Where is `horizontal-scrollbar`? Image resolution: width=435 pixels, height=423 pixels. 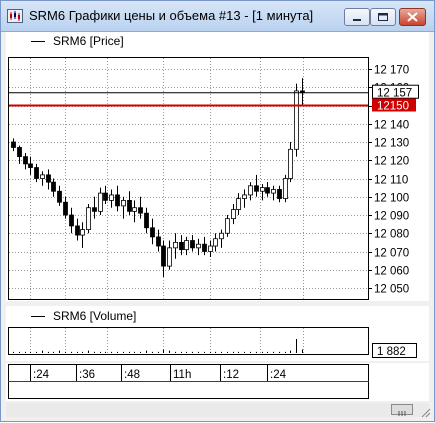 horizontal-scrollbar is located at coordinates (217, 410).